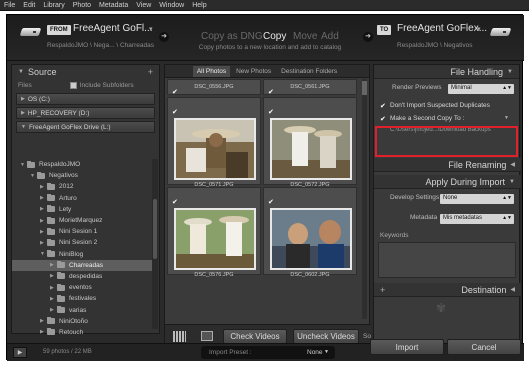 The image size is (529, 389). Describe the element at coordinates (447, 182) in the screenshot. I see `apply-during-import-header: Apply During Import ▼` at that location.